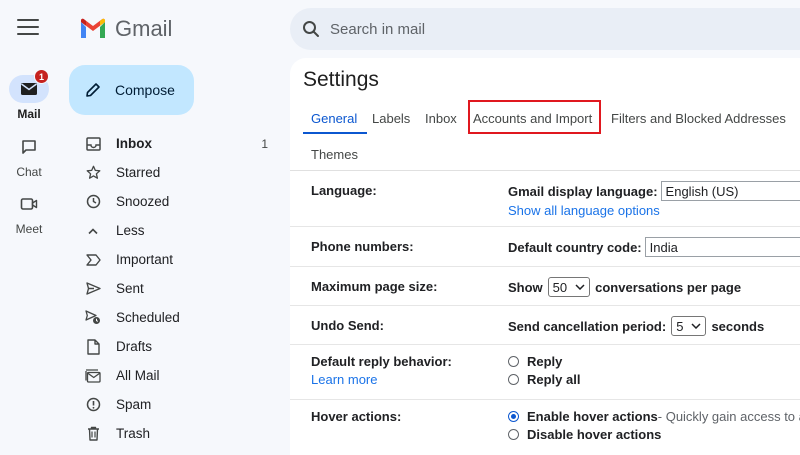 The height and width of the screenshot is (455, 800). What do you see at coordinates (347, 325) in the screenshot?
I see `undo-send-label: Undo Send:` at bounding box center [347, 325].